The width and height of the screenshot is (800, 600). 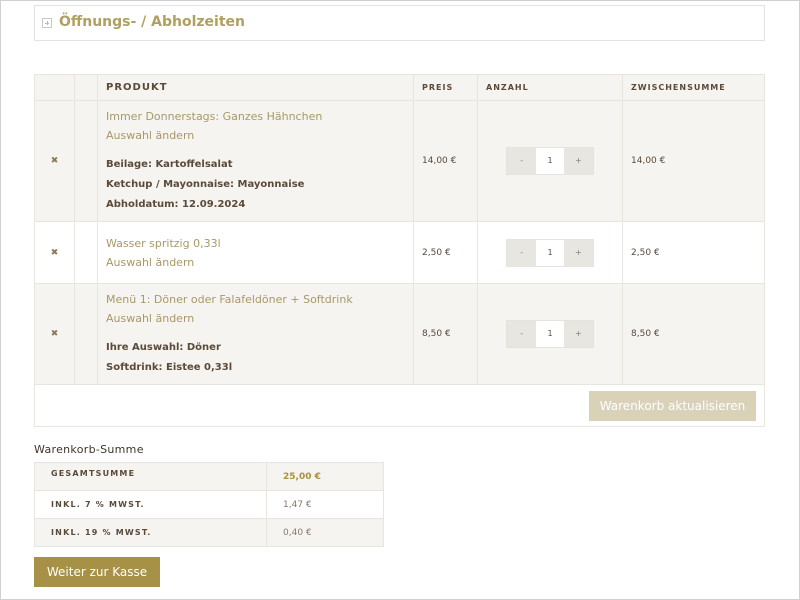 What do you see at coordinates (445, 334) in the screenshot?
I see `price-cell: 8,50 €` at bounding box center [445, 334].